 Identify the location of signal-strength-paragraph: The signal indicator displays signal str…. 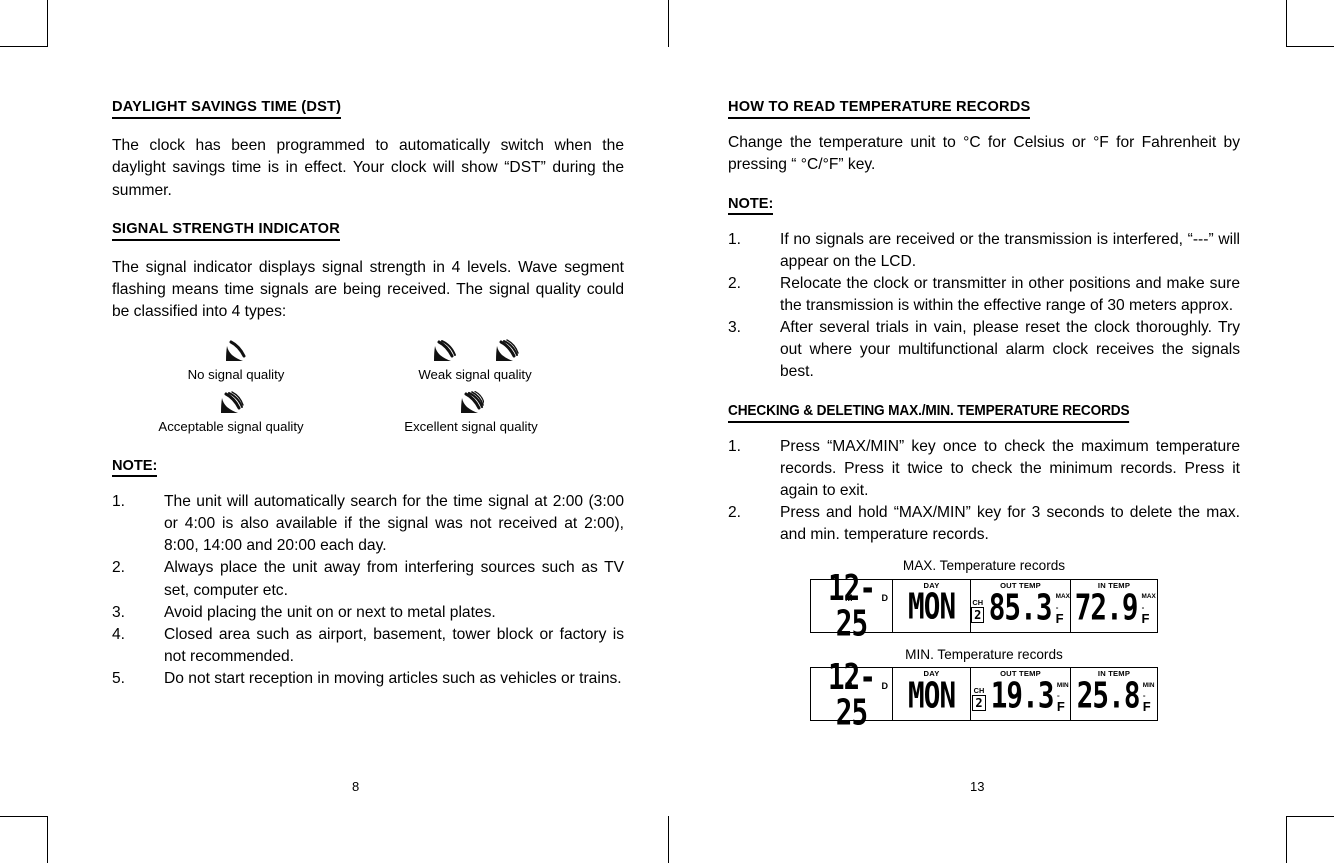
(368, 289).